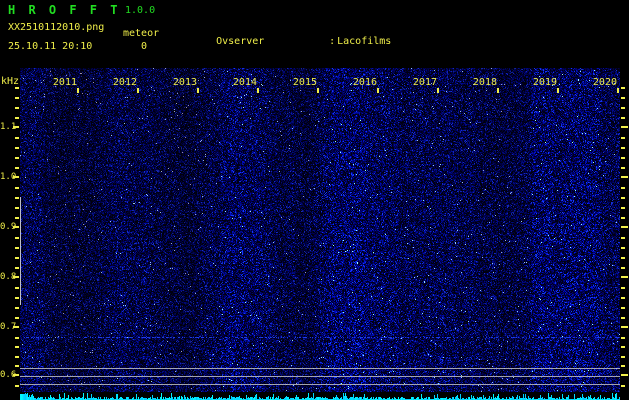 This screenshot has height=400, width=629. What do you see at coordinates (144, 46) in the screenshot?
I see `meteor-count-value: 0` at bounding box center [144, 46].